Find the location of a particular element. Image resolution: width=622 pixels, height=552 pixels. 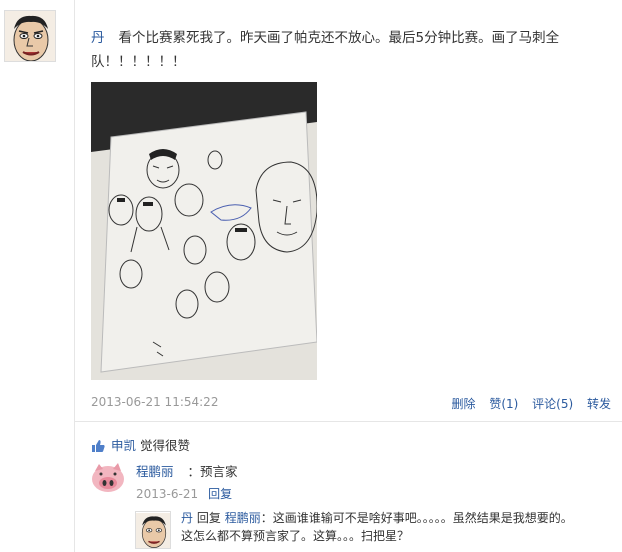

comment-link: 评论(5) is located at coordinates (552, 404).